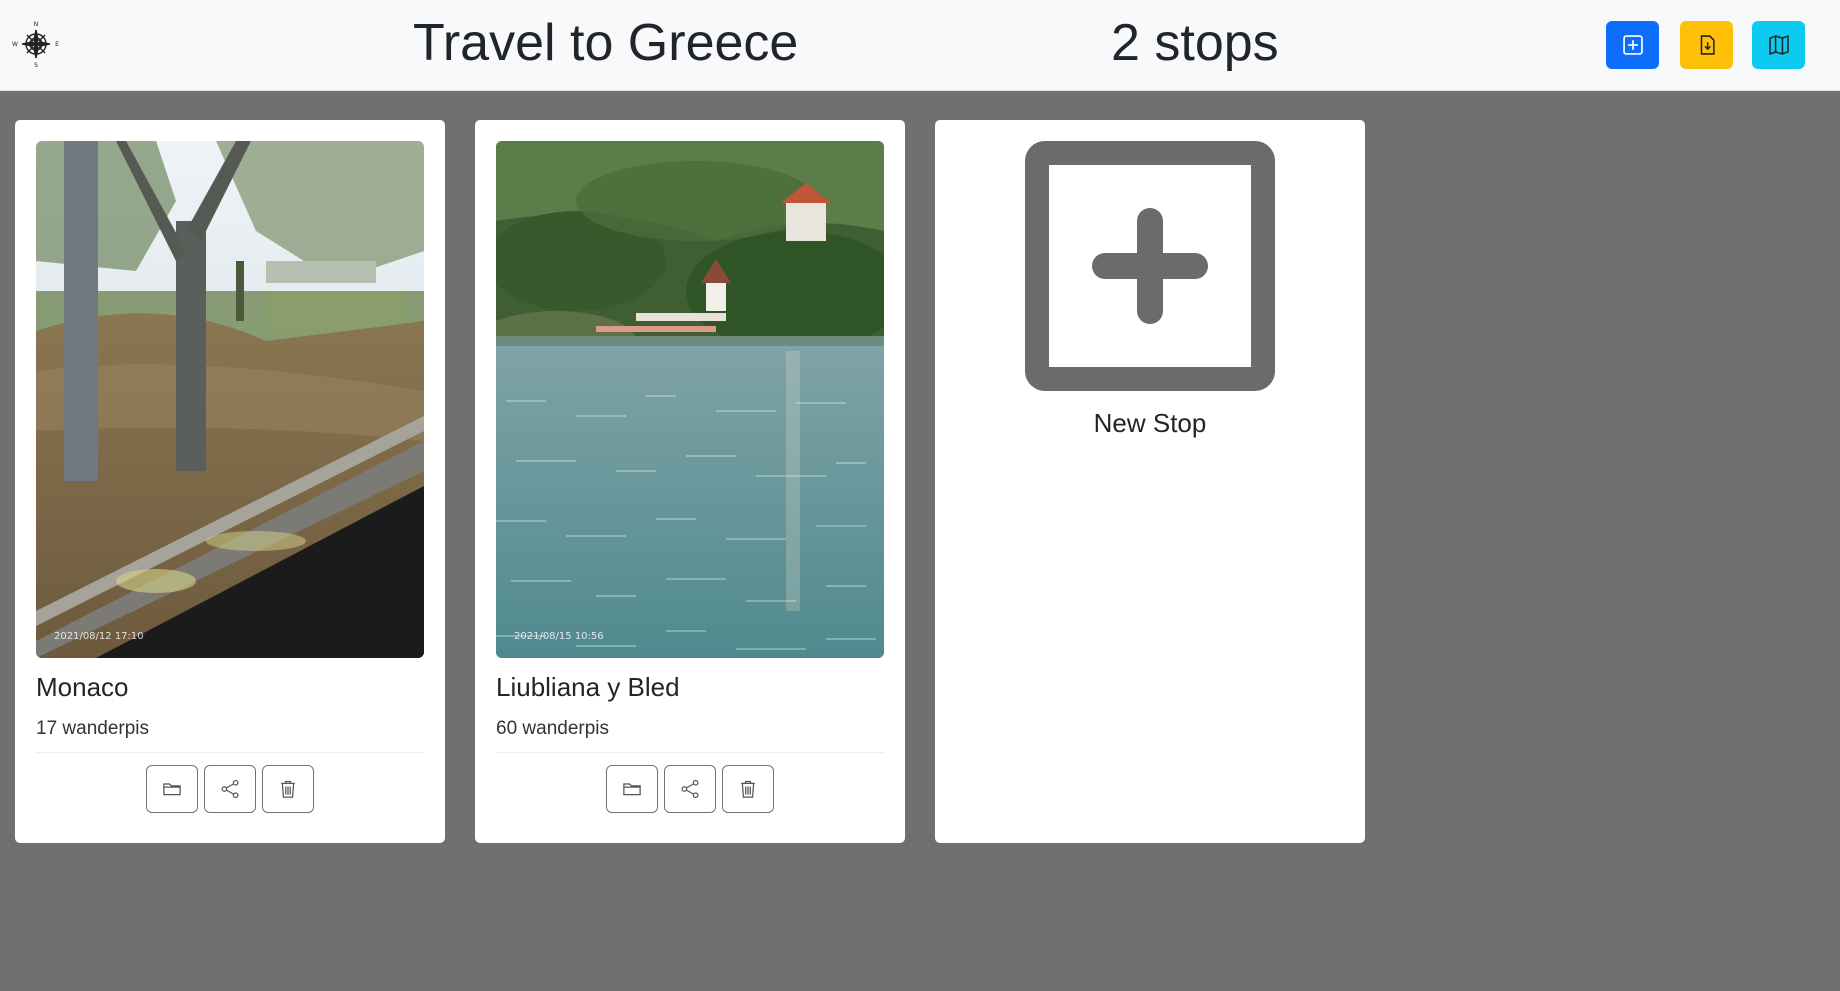 The height and width of the screenshot is (991, 1840). What do you see at coordinates (15, 44) in the screenshot?
I see `svg-text: W` at bounding box center [15, 44].